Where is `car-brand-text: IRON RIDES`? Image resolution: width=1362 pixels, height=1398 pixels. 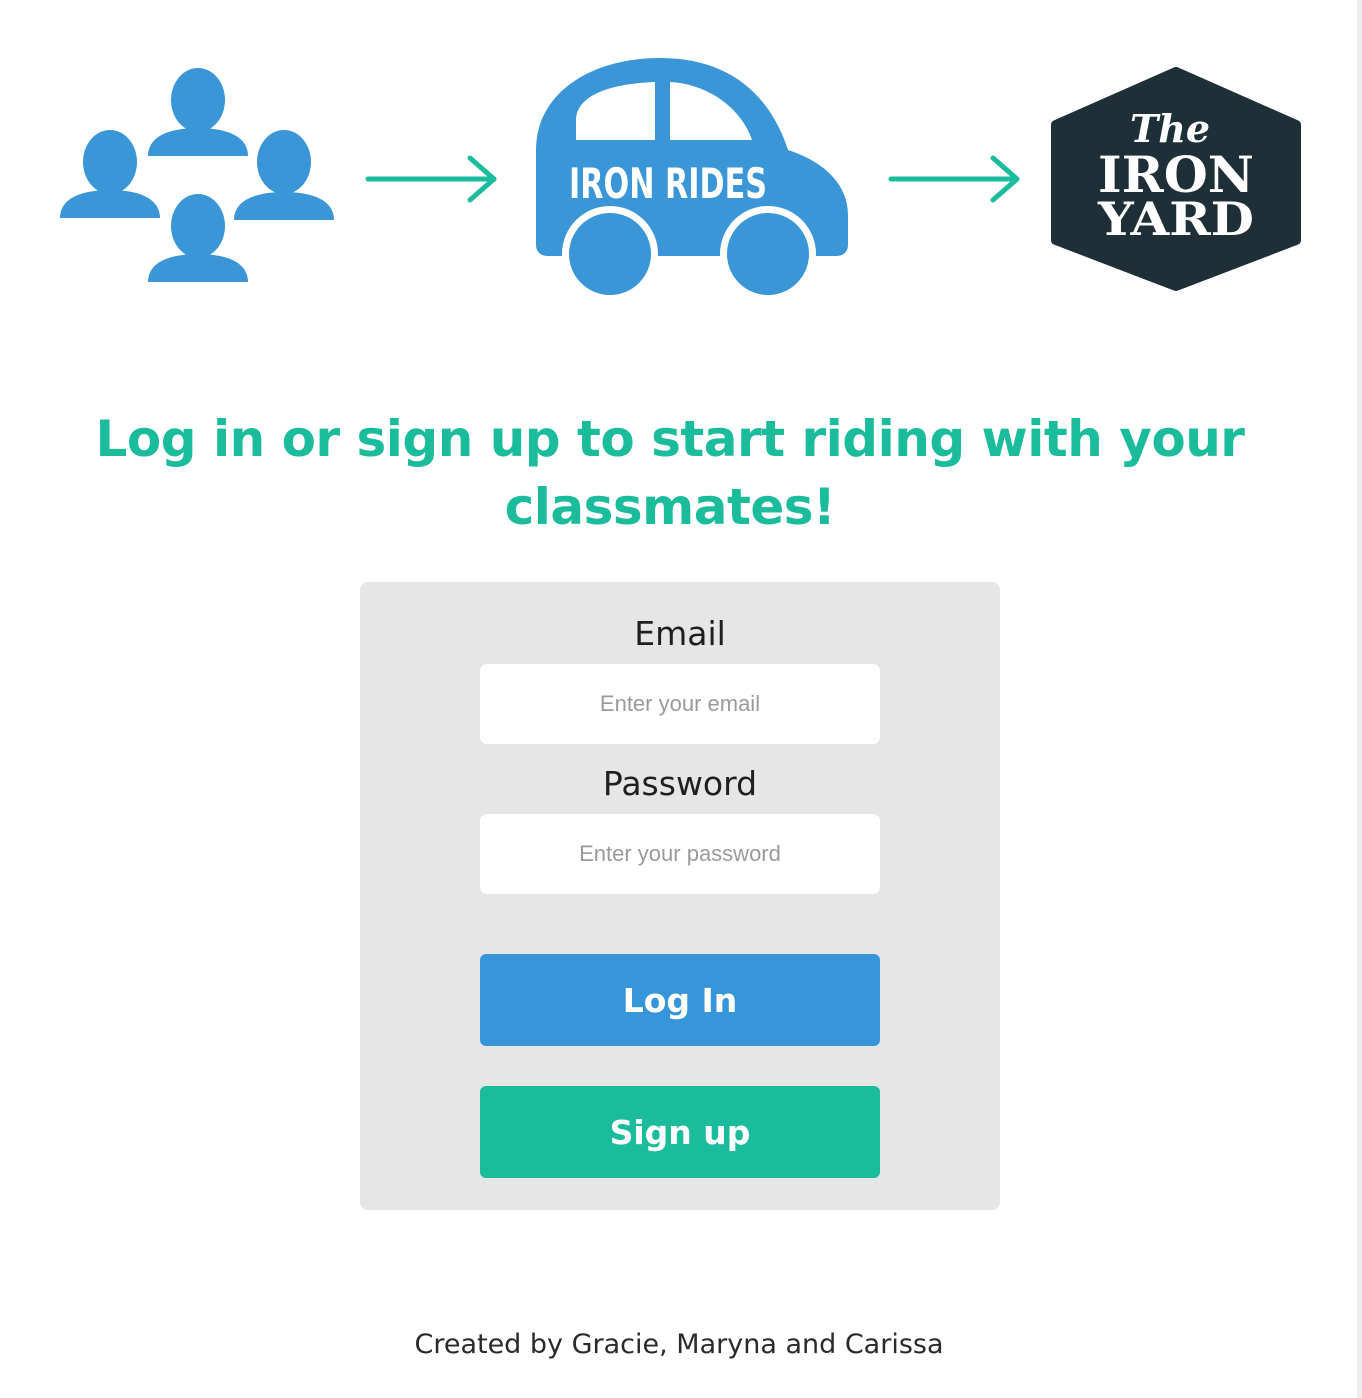
car-brand-text: IRON RIDES is located at coordinates (668, 183).